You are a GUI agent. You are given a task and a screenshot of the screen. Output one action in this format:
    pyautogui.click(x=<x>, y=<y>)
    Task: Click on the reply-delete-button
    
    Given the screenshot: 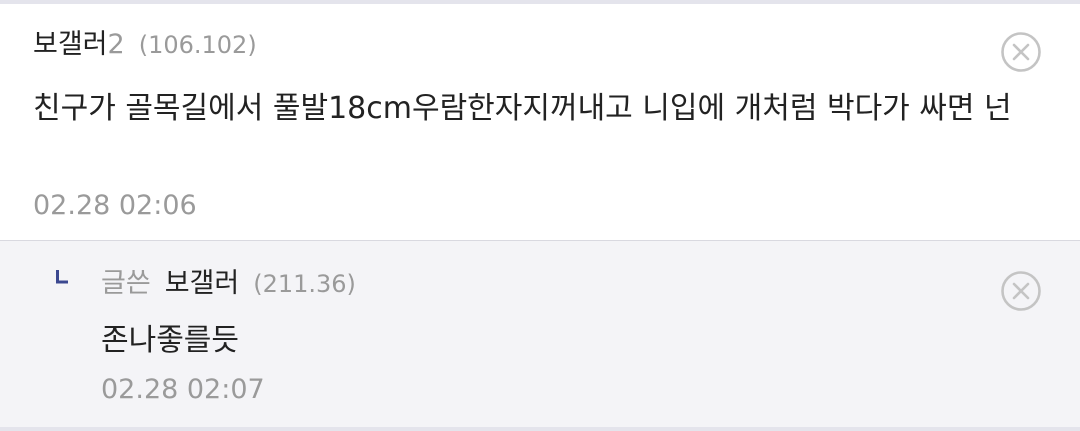 What is the action you would take?
    pyautogui.click(x=1021, y=291)
    